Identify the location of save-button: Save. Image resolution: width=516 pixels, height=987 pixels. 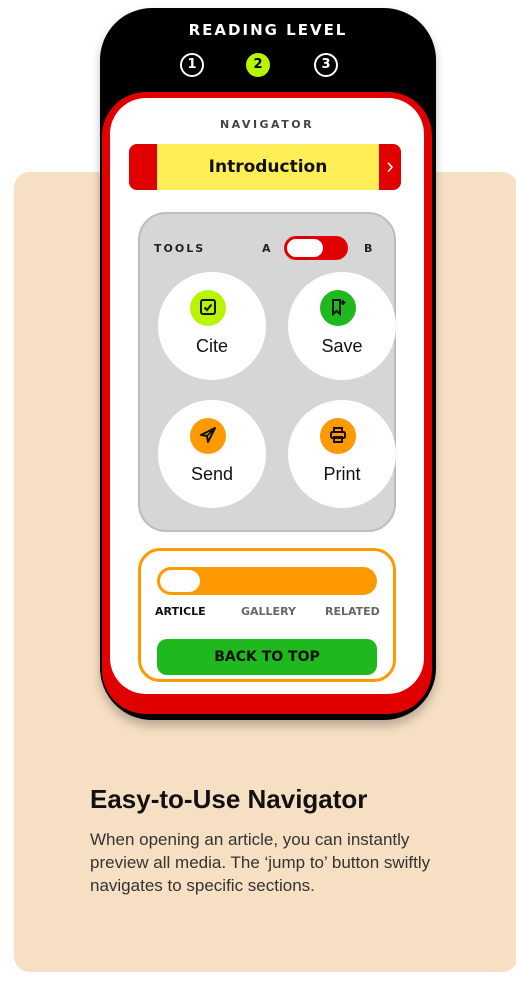
(342, 326).